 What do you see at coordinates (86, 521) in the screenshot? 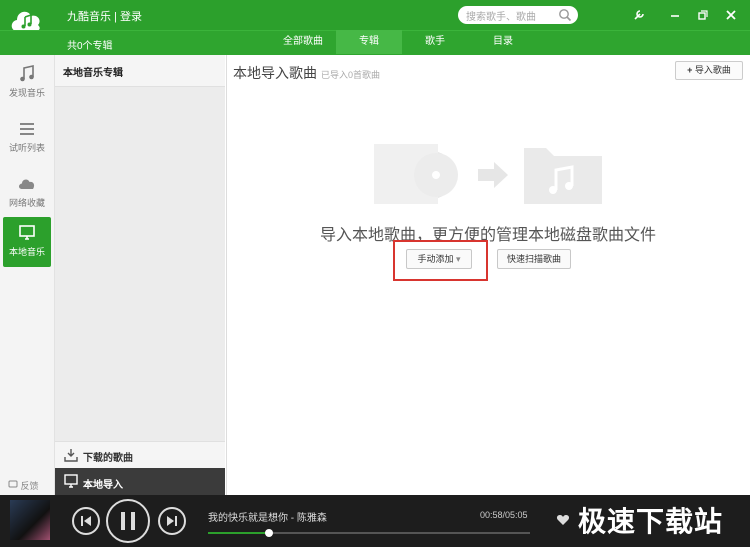
I see `previous-button` at bounding box center [86, 521].